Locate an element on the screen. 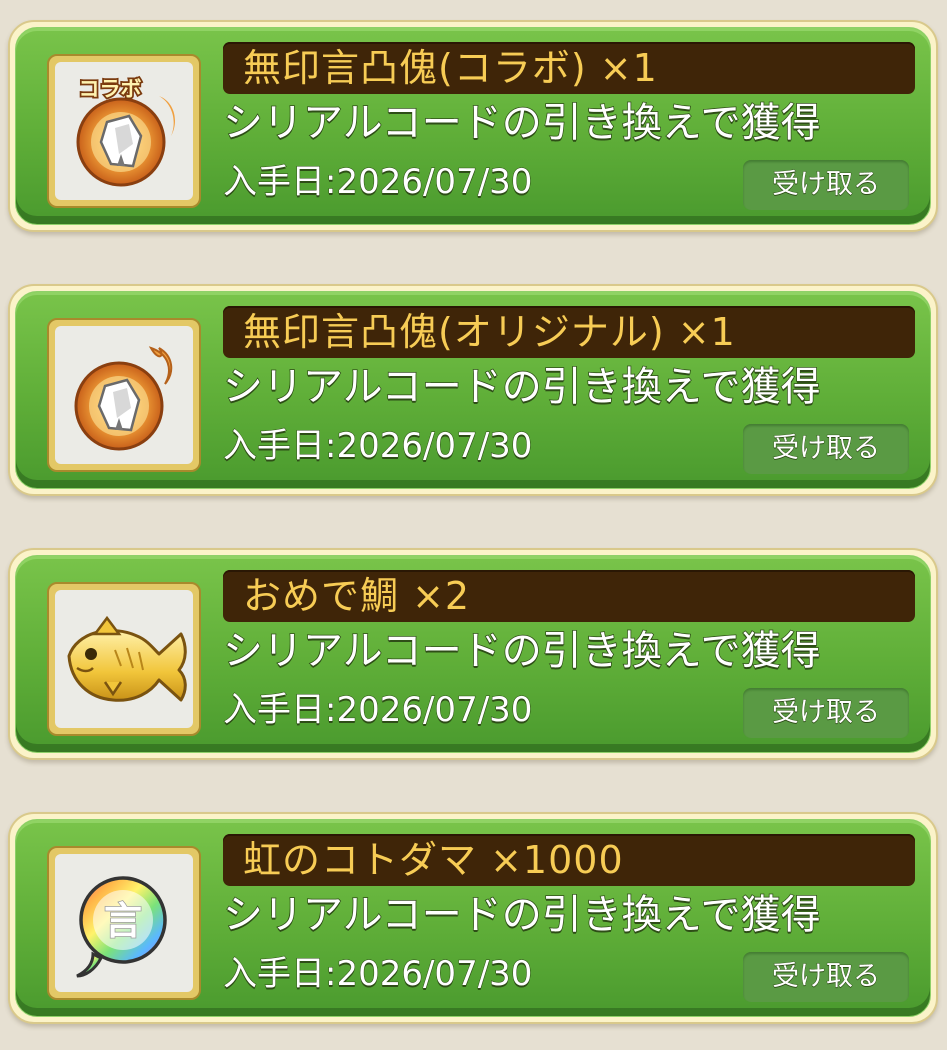 Image resolution: width=947 pixels, height=1050 pixels. svg-text: コラボ is located at coordinates (110, 89).